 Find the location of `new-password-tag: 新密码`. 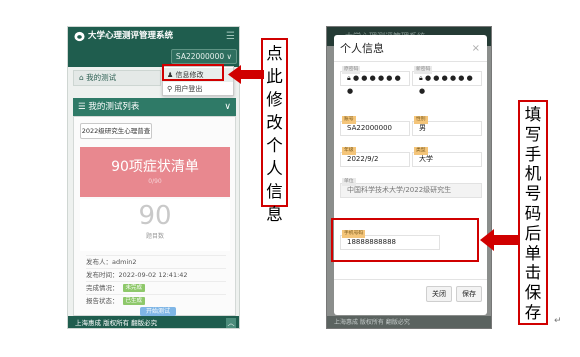

new-password-tag: 新密码 is located at coordinates (423, 70).